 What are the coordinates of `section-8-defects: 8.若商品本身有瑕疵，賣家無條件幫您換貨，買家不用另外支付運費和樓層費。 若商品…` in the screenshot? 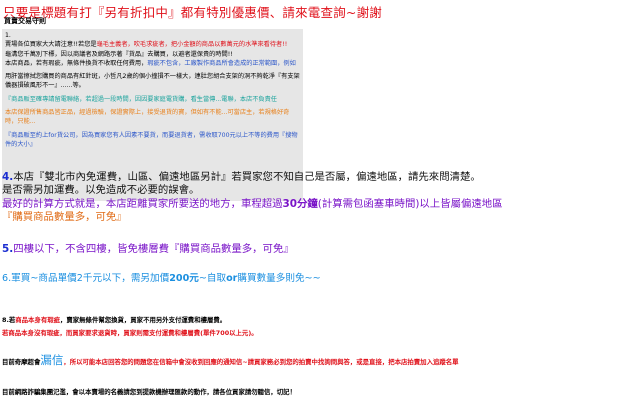 It's located at (130, 326).